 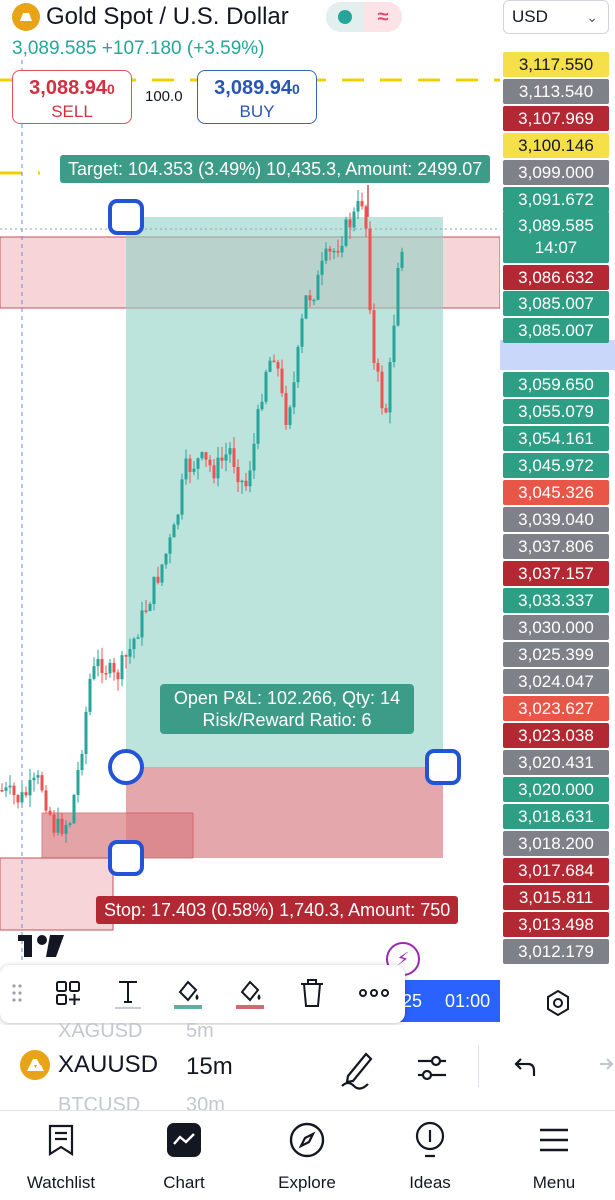 I want to click on undo-icon, so click(x=524, y=1068).